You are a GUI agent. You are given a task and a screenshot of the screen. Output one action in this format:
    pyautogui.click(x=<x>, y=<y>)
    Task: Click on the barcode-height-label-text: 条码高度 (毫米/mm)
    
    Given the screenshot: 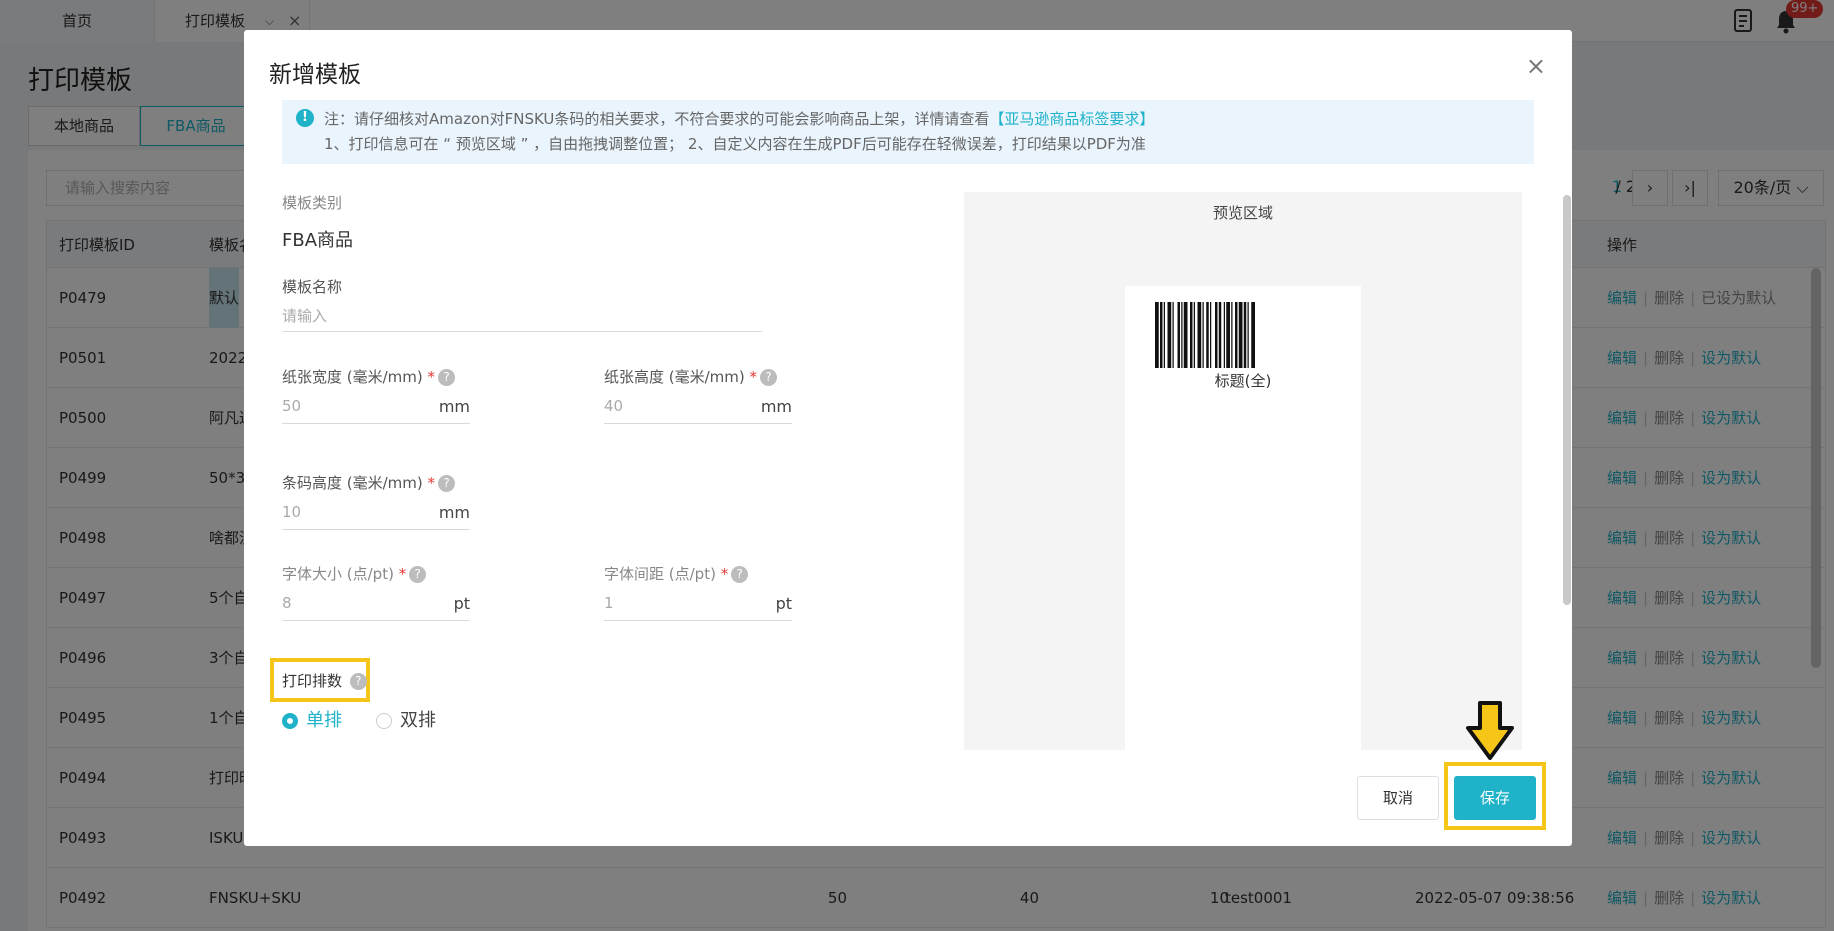 What is the action you would take?
    pyautogui.click(x=352, y=483)
    